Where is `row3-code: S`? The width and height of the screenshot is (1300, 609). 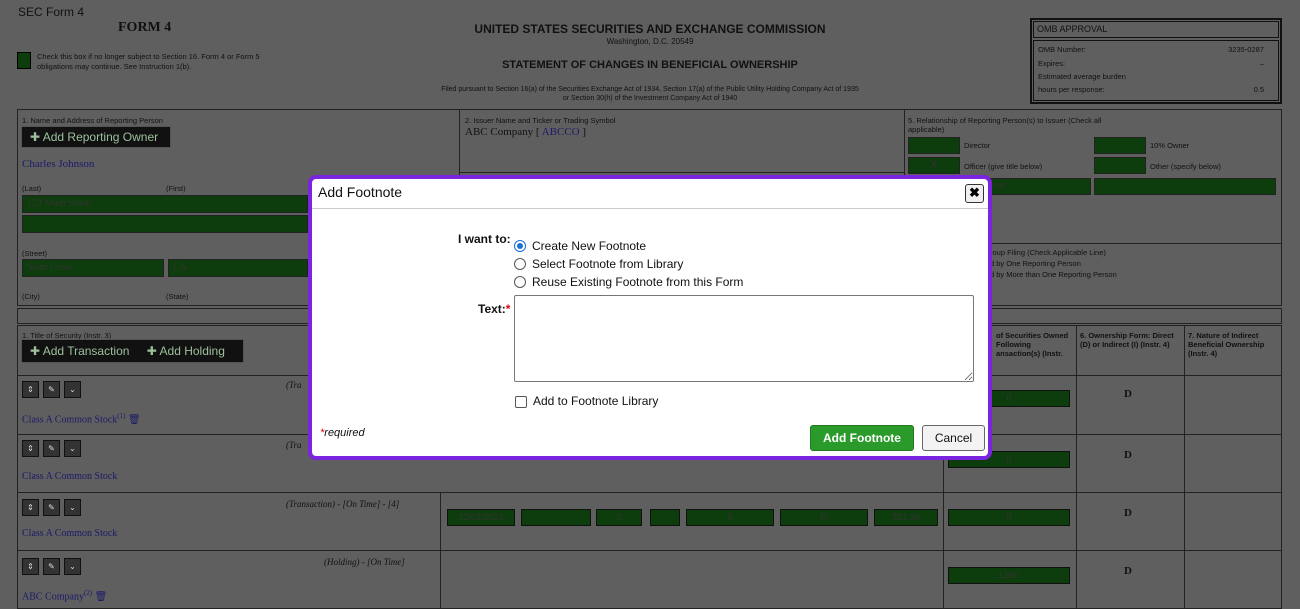
row3-code: S is located at coordinates (619, 517).